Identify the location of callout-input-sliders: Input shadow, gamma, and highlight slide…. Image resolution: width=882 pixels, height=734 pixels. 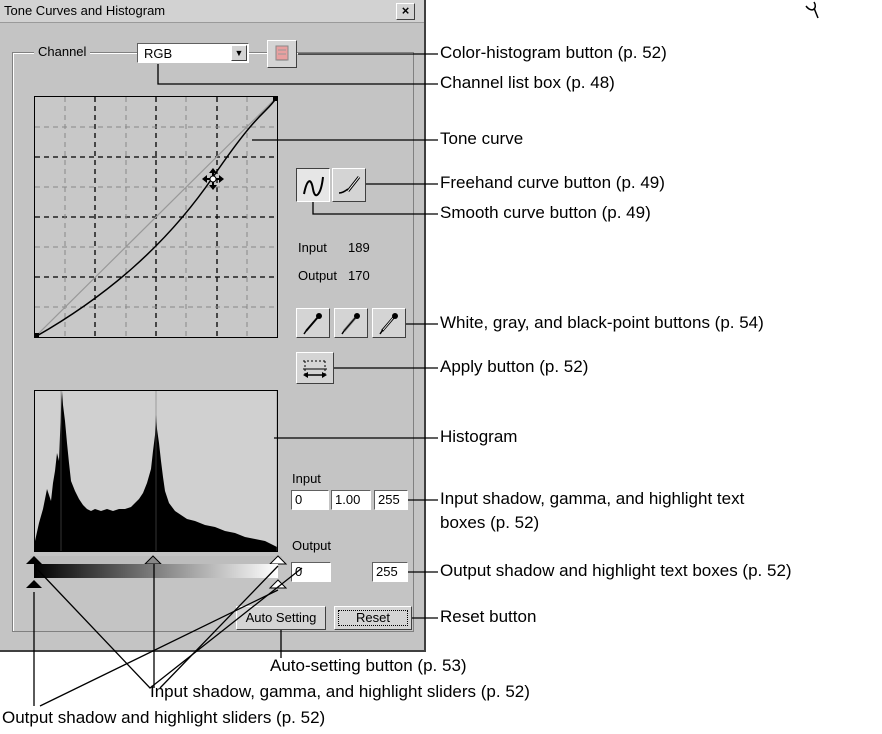
(340, 691).